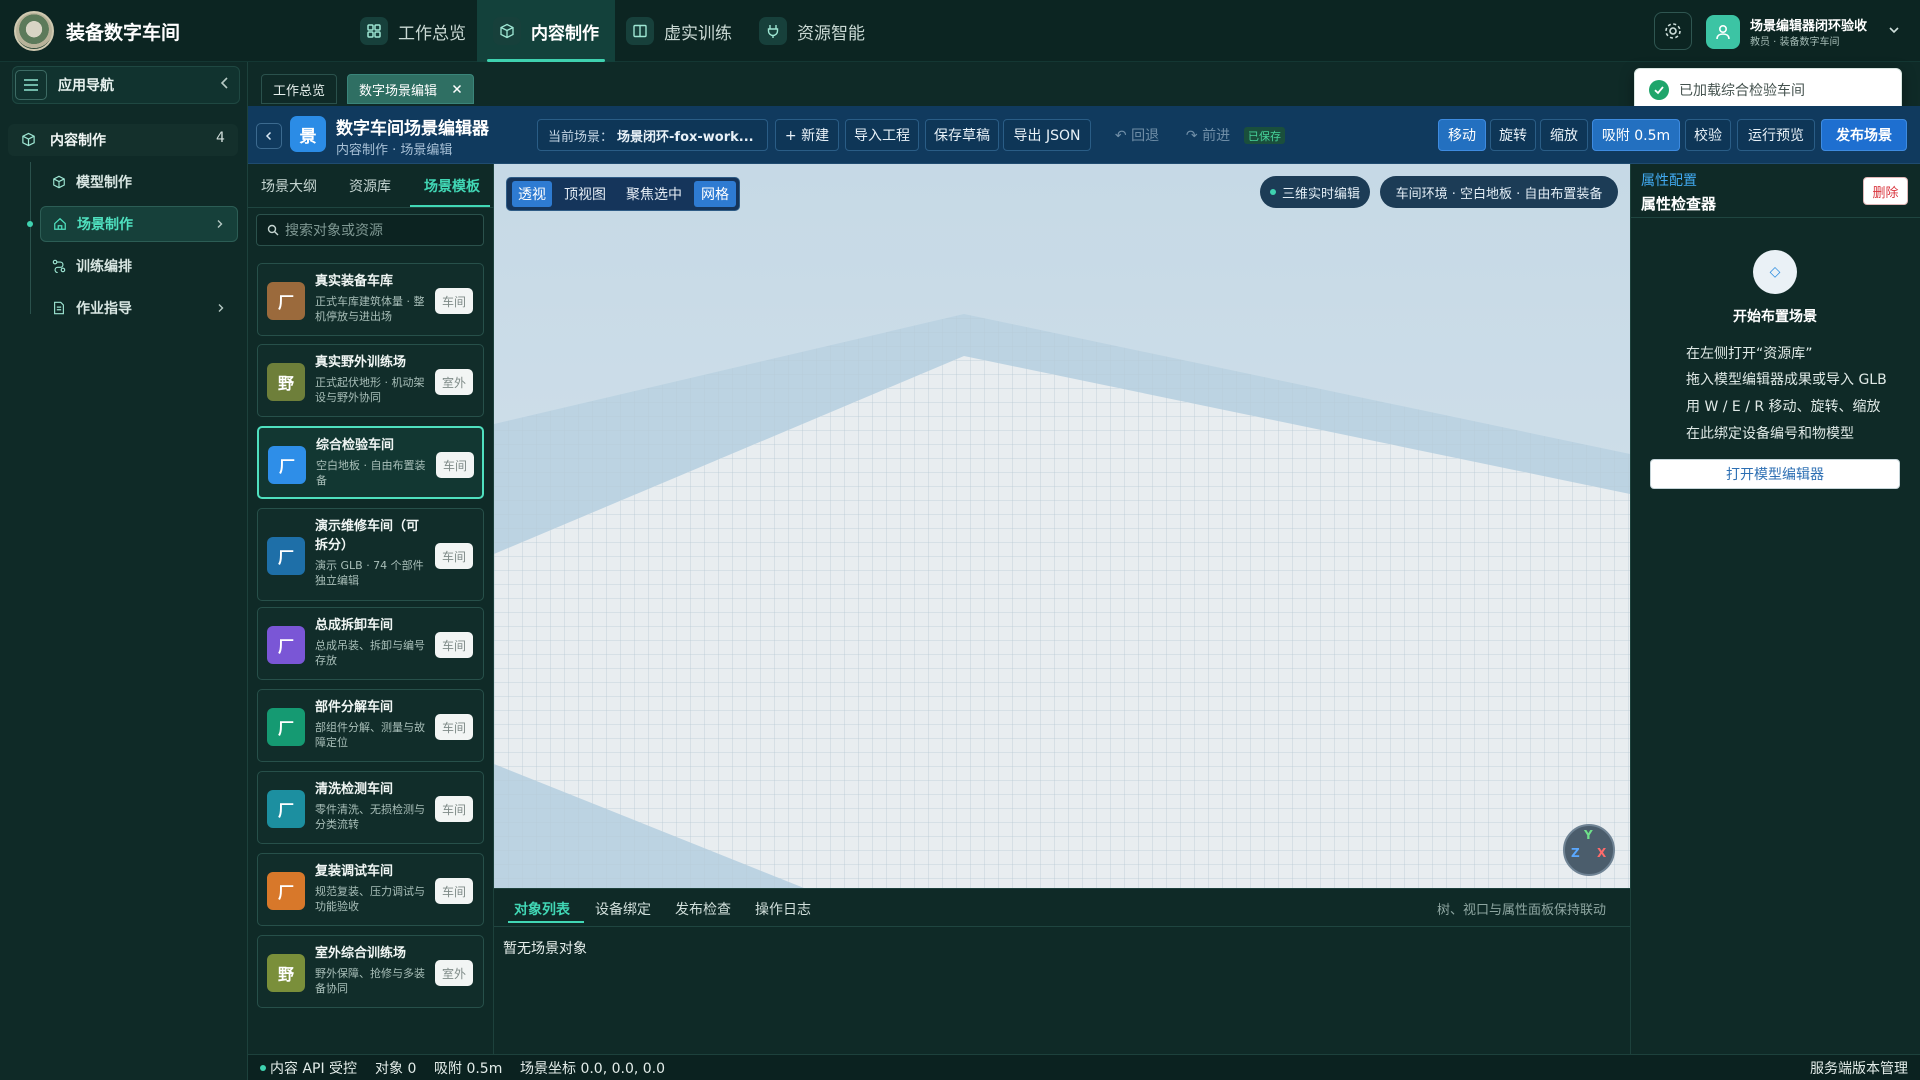  Describe the element at coordinates (220, 138) in the screenshot. I see `nav-group-count: 4` at that location.